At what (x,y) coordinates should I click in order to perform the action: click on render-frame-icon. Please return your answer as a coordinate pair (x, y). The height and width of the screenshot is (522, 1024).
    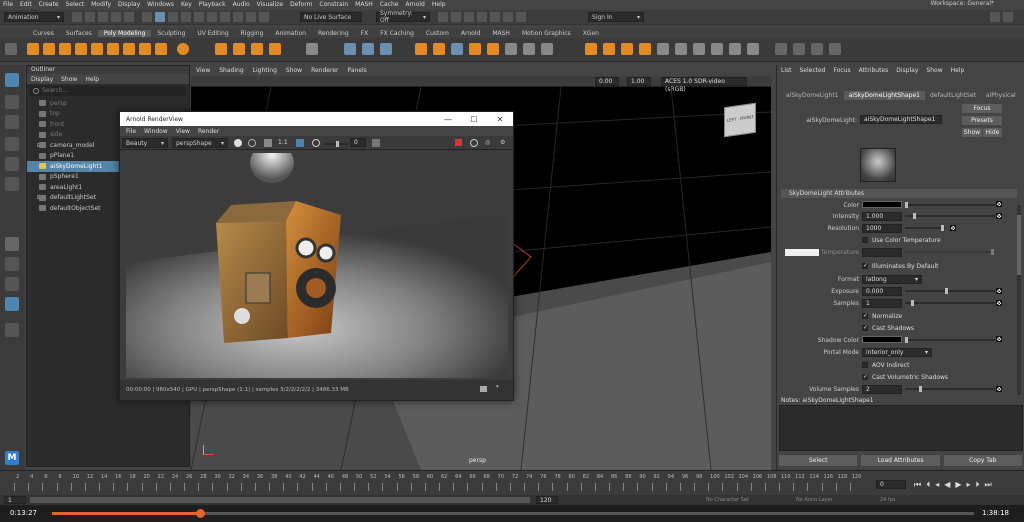
    Looking at the image, I should click on (443, 17).